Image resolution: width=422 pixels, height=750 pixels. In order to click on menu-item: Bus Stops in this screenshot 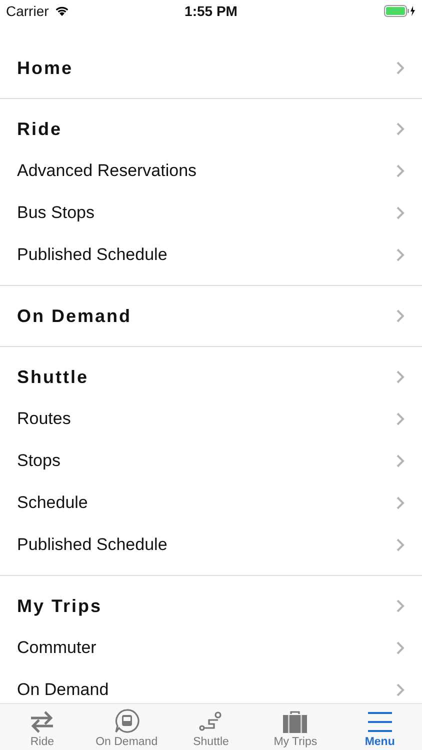, I will do `click(55, 213)`.